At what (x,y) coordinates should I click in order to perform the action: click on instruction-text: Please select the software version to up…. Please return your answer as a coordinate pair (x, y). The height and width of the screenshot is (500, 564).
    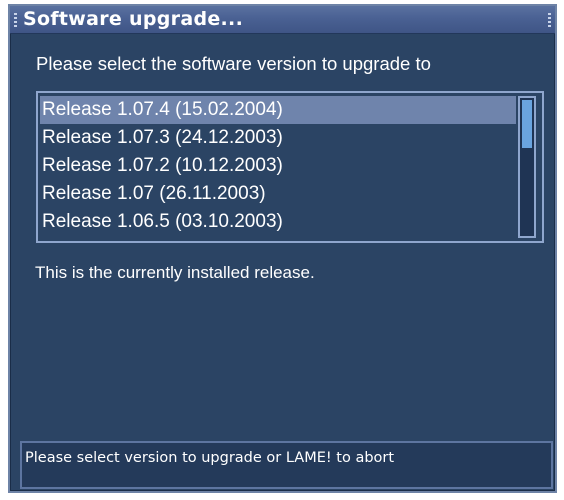
    Looking at the image, I should click on (233, 63).